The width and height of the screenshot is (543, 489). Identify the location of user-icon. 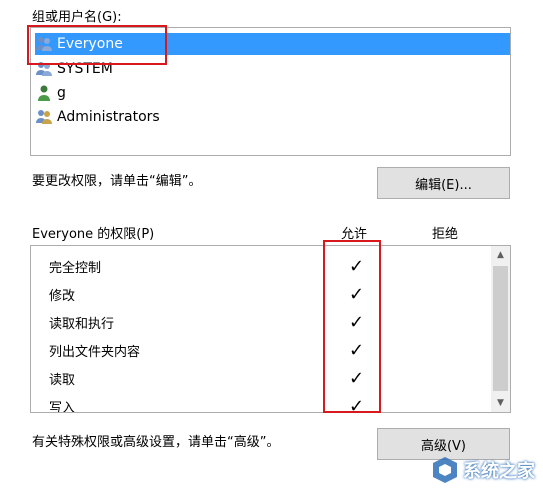
(44, 93).